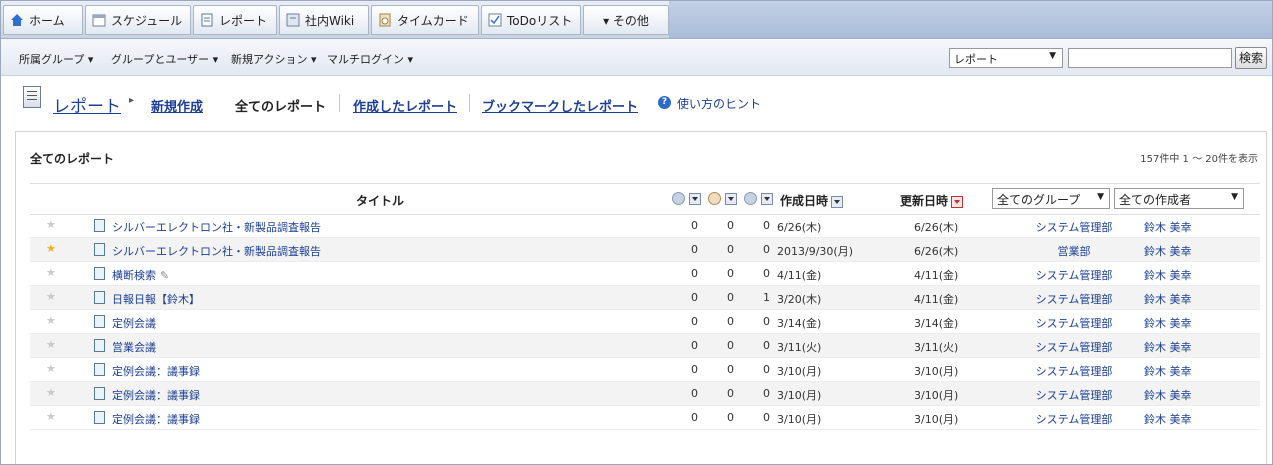 The image size is (1273, 465). Describe the element at coordinates (134, 323) in the screenshot. I see `report-title-link: 定例会議` at that location.